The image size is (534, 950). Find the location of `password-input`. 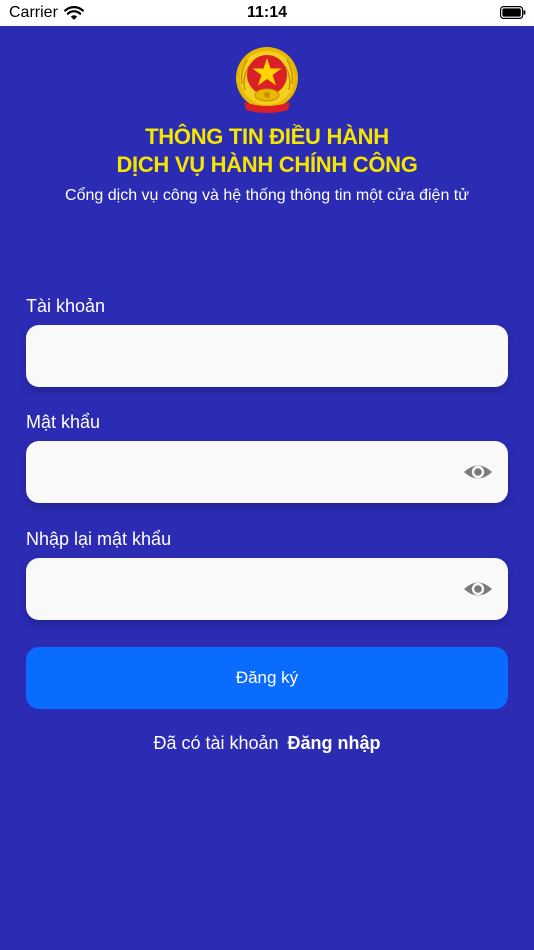

password-input is located at coordinates (252, 473).